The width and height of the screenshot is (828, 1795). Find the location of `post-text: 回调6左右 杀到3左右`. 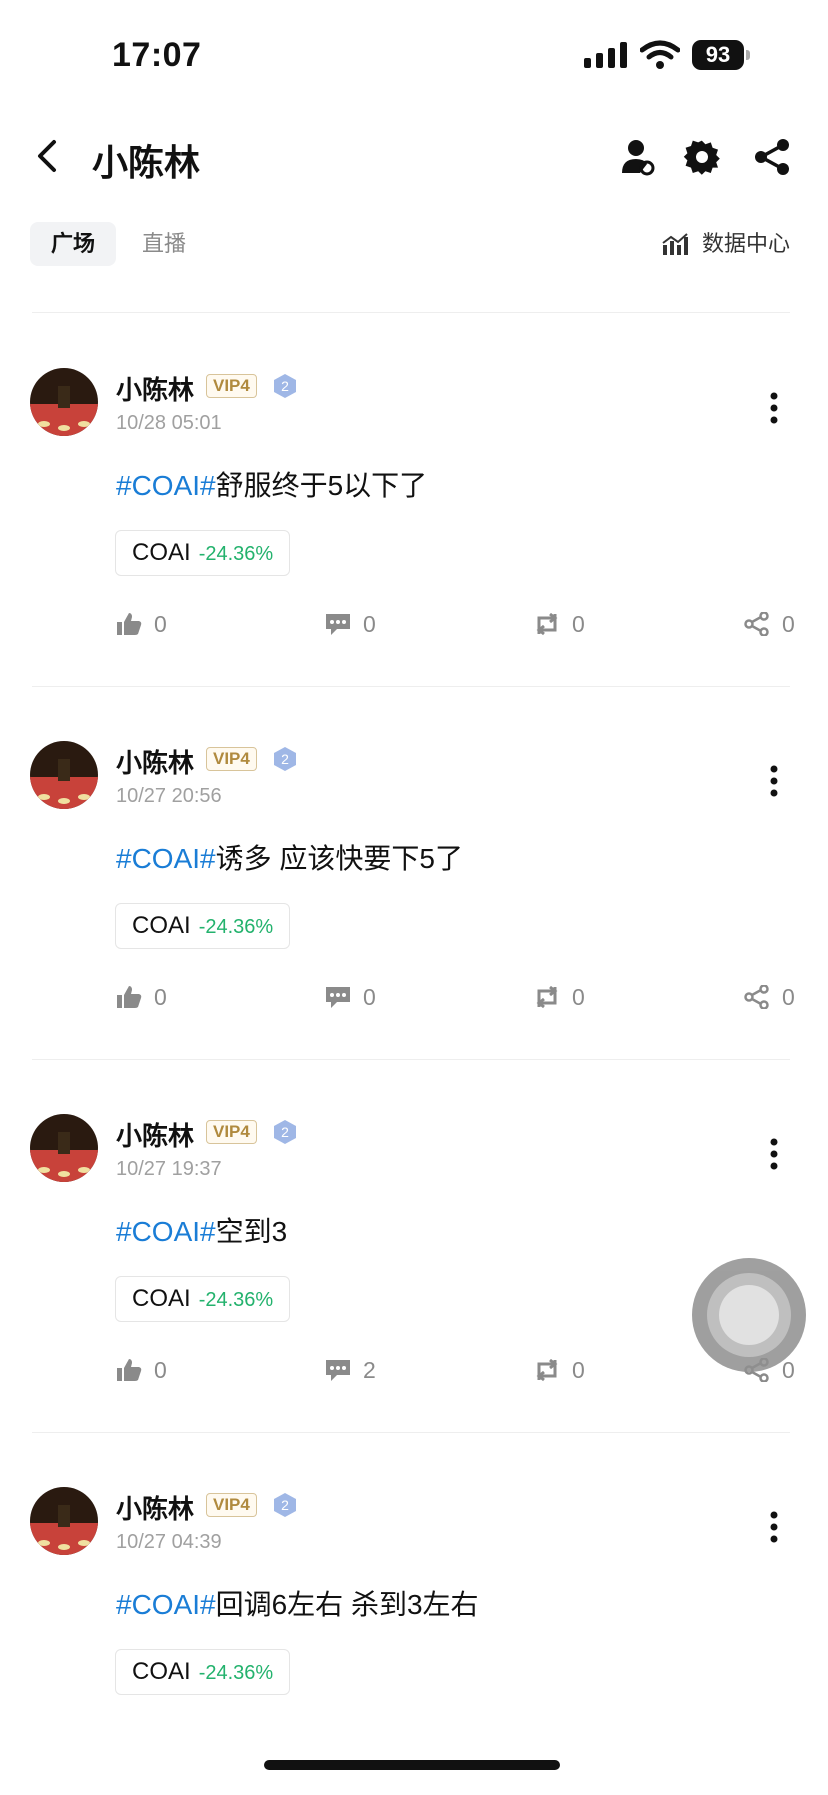

post-text: 回调6左右 杀到3左右 is located at coordinates (347, 1604).